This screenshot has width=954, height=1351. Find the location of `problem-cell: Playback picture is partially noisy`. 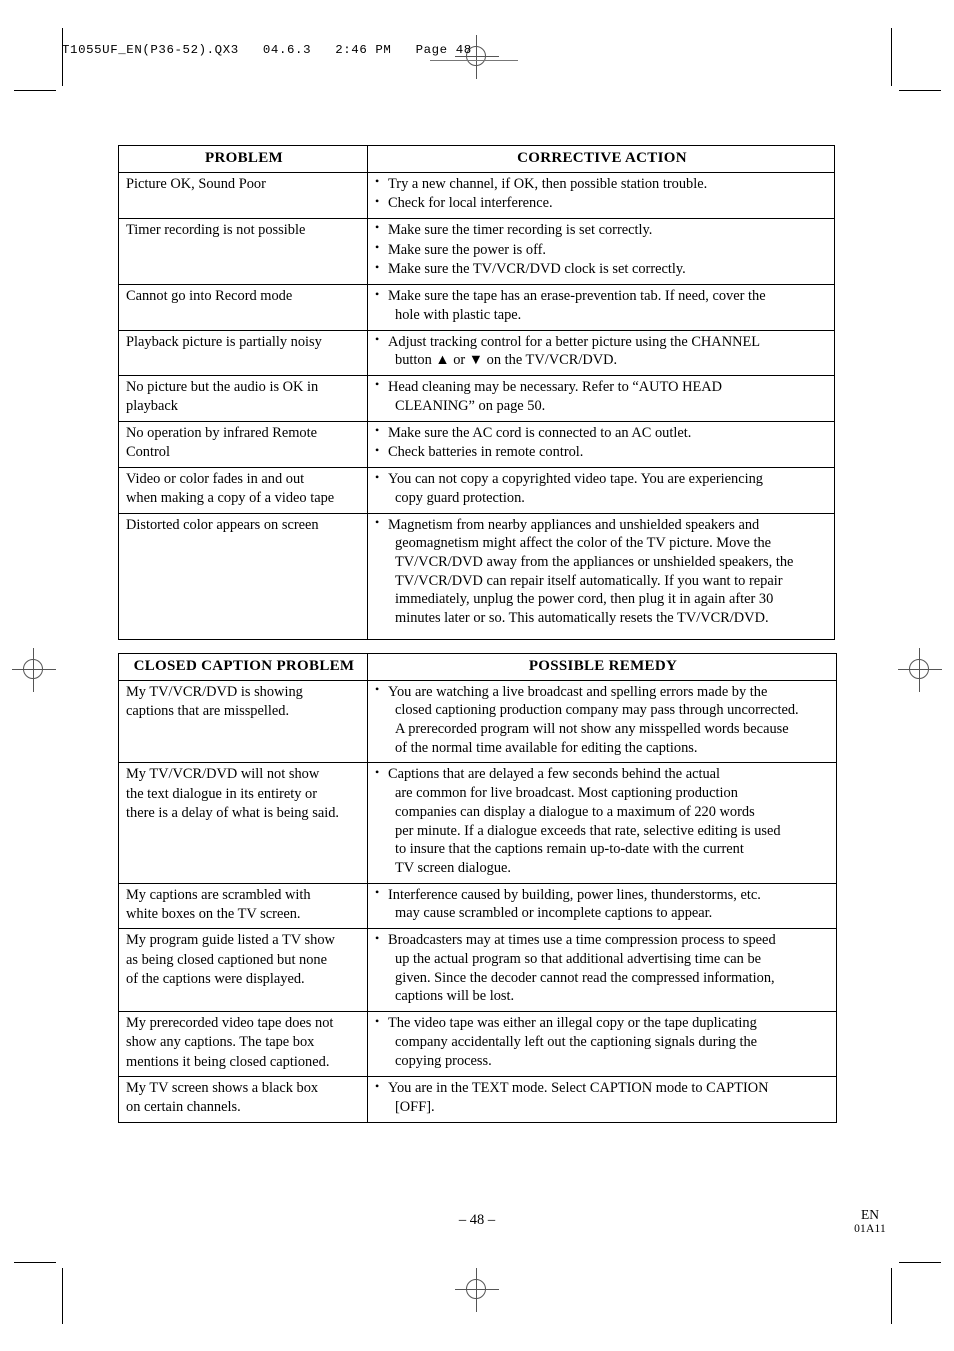

problem-cell: Playback picture is partially noisy is located at coordinates (243, 352).